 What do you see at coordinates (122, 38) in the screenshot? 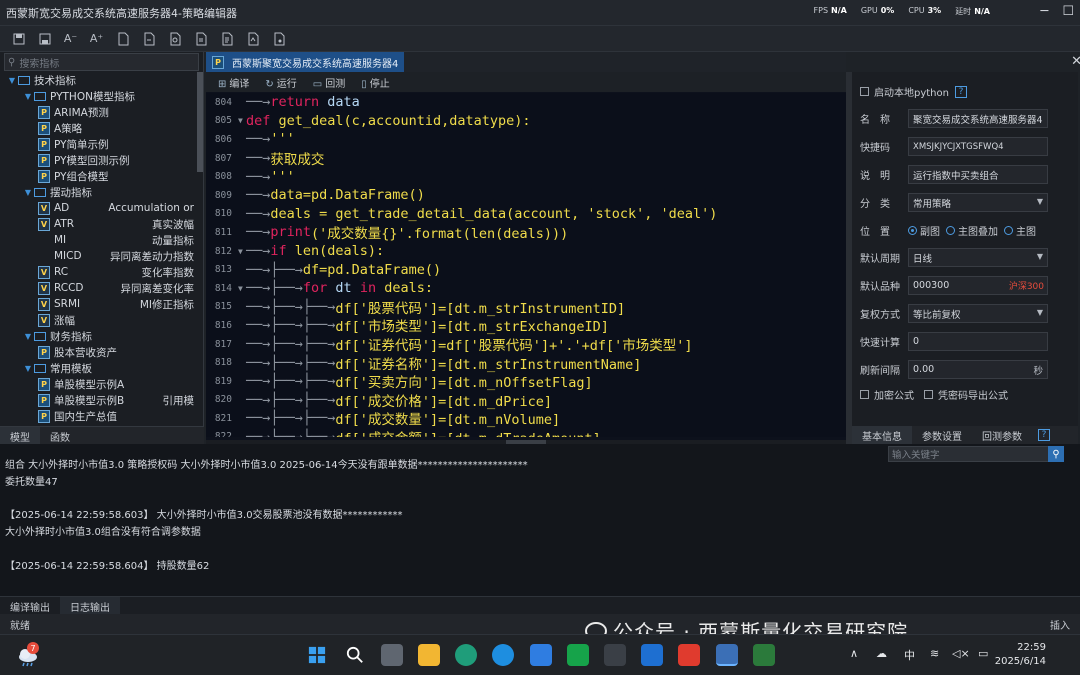
I see `import-icon` at bounding box center [122, 38].